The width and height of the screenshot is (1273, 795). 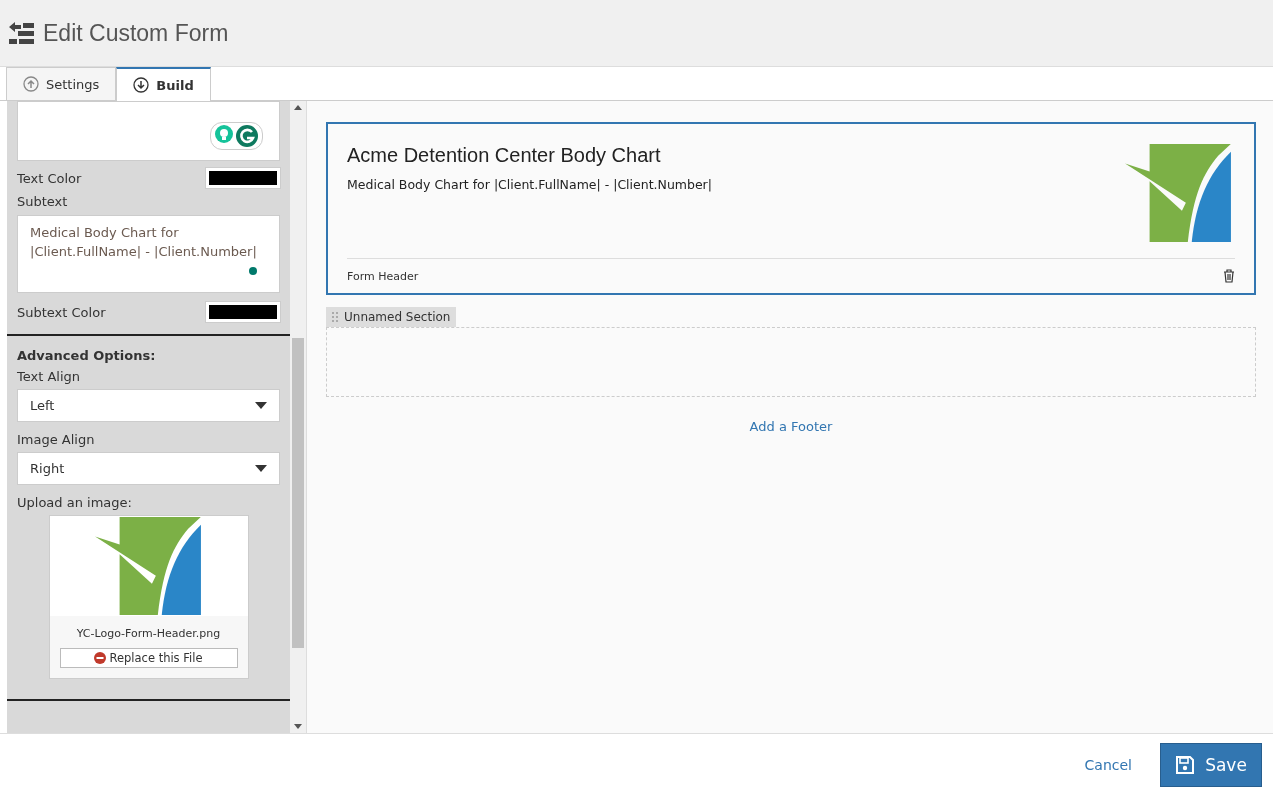 I want to click on drag-handle-icon, so click(x=335, y=317).